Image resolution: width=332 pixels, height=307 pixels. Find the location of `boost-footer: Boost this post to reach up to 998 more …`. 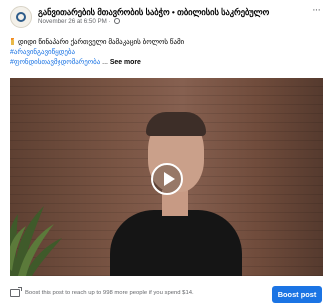

boost-footer: Boost this post to reach up to 998 more … is located at coordinates (166, 294).